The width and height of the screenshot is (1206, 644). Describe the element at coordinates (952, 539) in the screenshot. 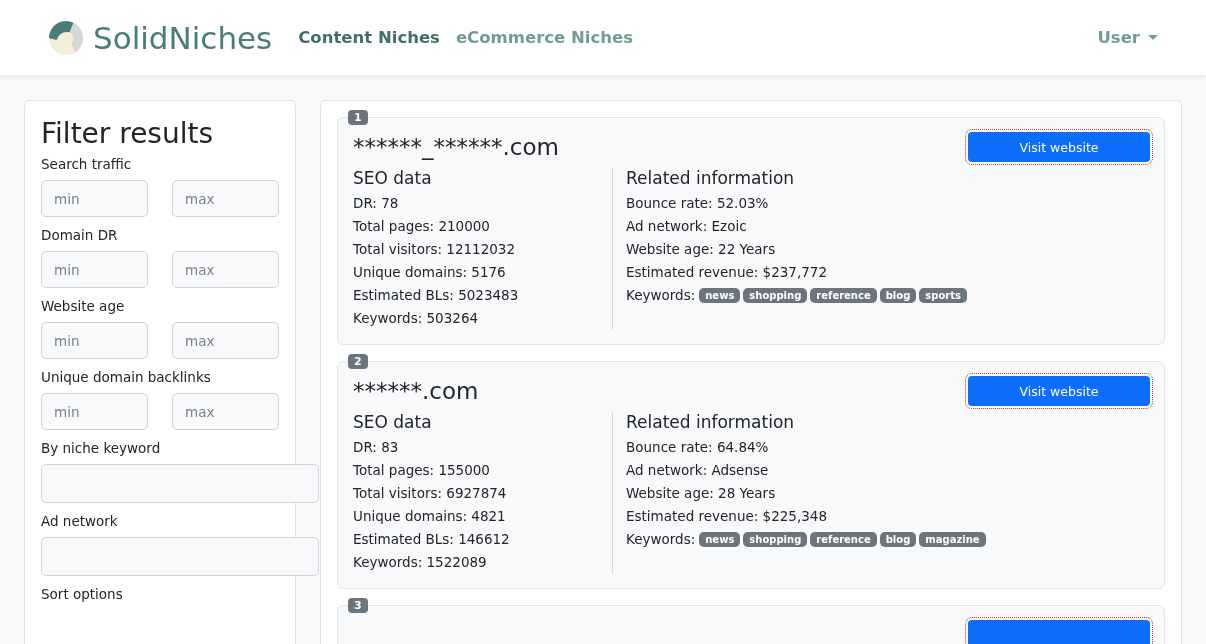

I see `keyword-tag: magazine` at that location.